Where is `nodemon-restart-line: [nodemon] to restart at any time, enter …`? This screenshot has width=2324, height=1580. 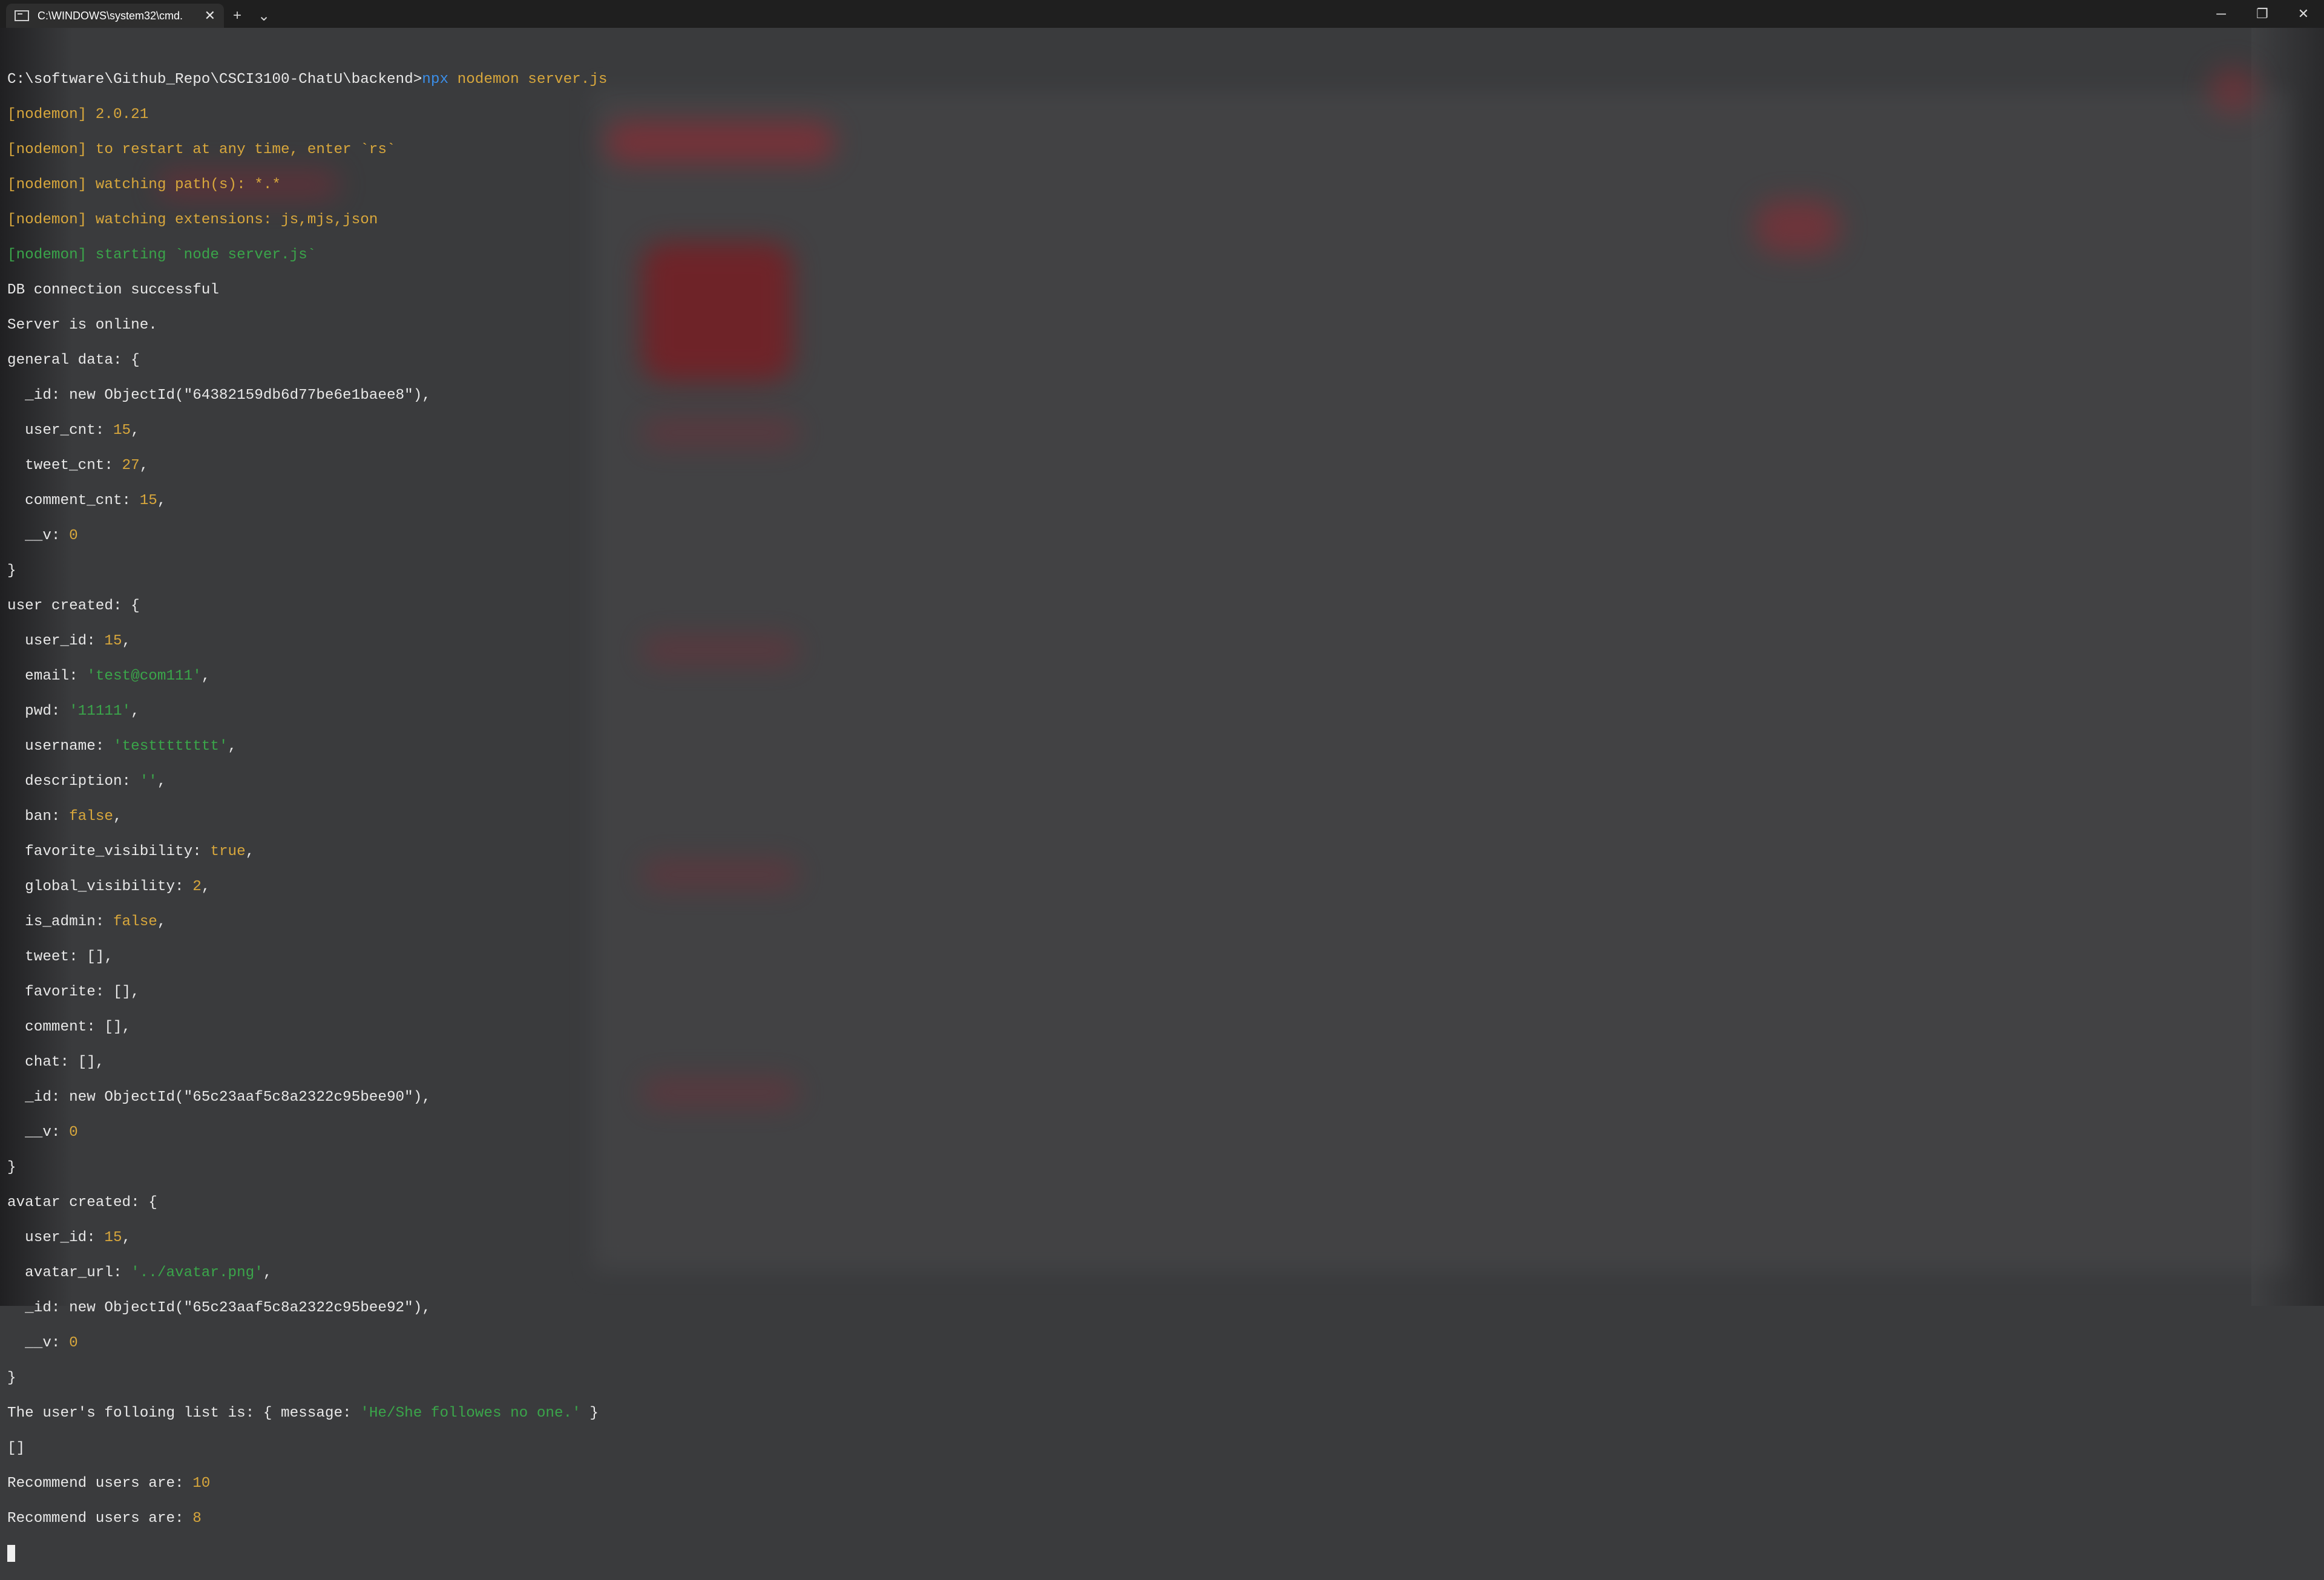
nodemon-restart-line: [nodemon] to restart at any time, enter … is located at coordinates (201, 150).